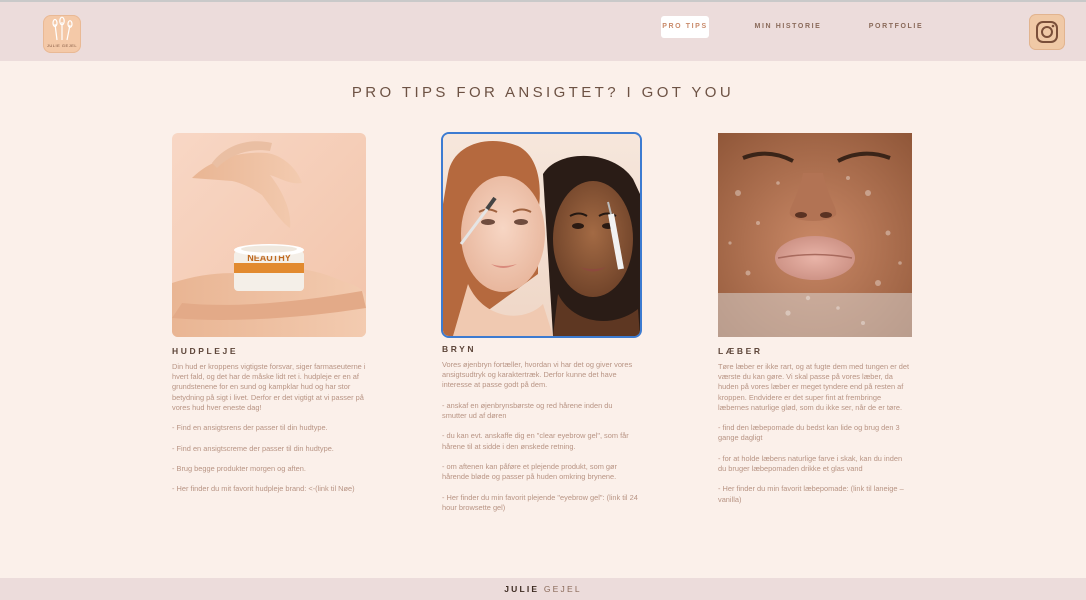 This screenshot has height=600, width=1086. What do you see at coordinates (788, 27) in the screenshot?
I see `nav-min-historie: MIN HISTORIE` at bounding box center [788, 27].